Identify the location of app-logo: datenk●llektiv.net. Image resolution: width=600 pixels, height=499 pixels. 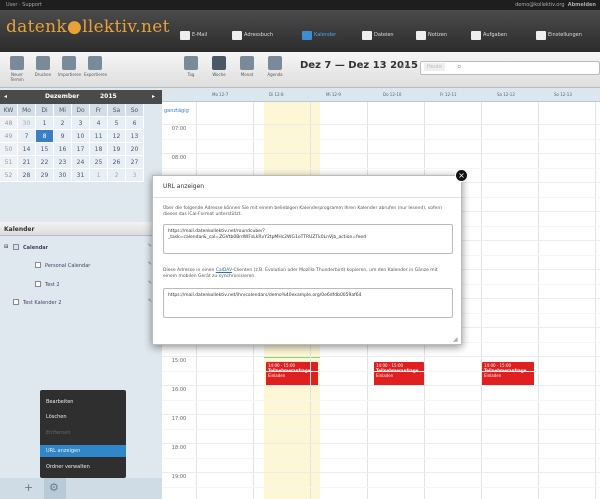
(88, 27).